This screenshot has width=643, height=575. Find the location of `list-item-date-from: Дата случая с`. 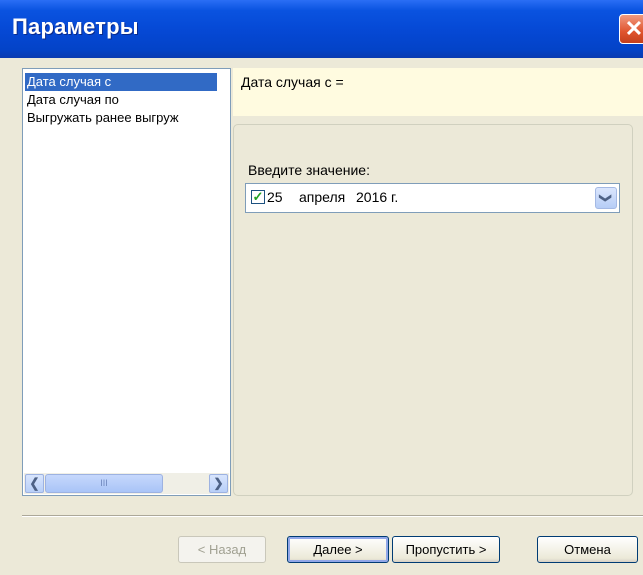

list-item-date-from: Дата случая с is located at coordinates (121, 82).